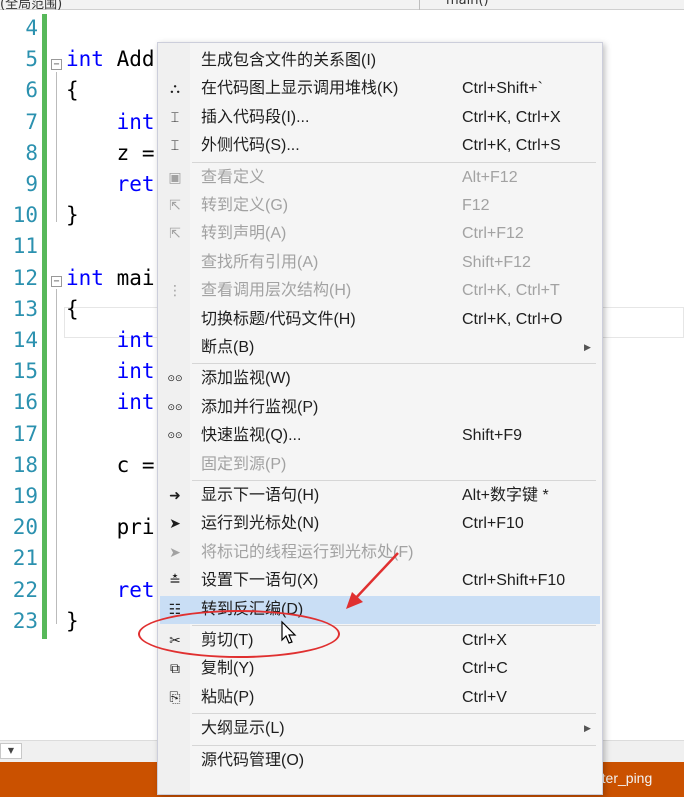 Image resolution: width=684 pixels, height=797 pixels. What do you see at coordinates (289, 632) in the screenshot?
I see `mouse-pointer-icon` at bounding box center [289, 632].